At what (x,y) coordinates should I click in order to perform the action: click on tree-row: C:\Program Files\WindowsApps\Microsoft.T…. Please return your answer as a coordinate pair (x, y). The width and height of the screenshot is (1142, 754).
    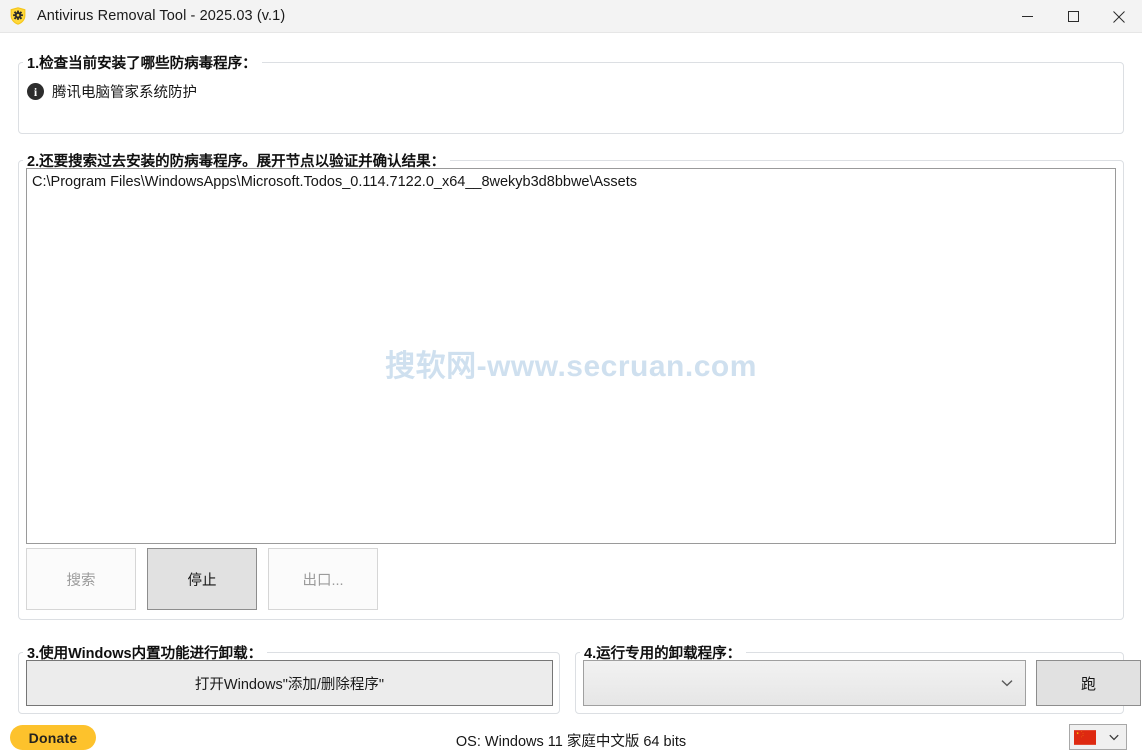
    Looking at the image, I should click on (334, 182).